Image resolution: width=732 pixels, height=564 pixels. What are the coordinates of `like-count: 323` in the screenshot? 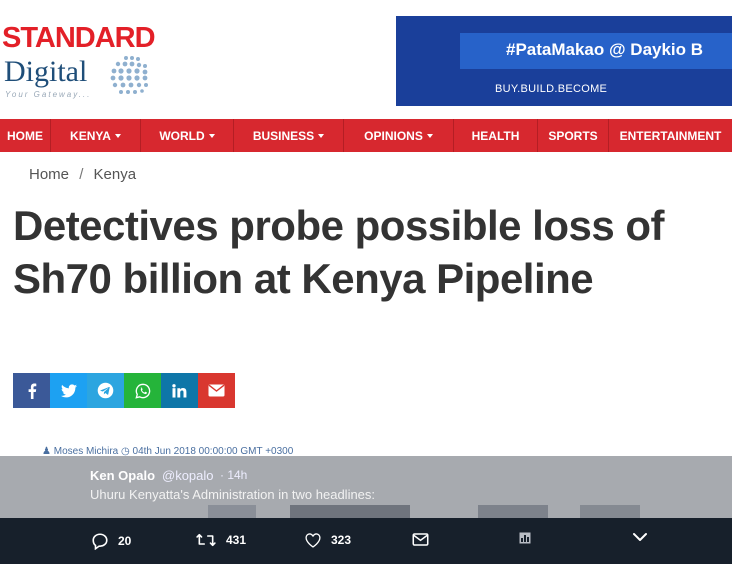 It's located at (341, 540).